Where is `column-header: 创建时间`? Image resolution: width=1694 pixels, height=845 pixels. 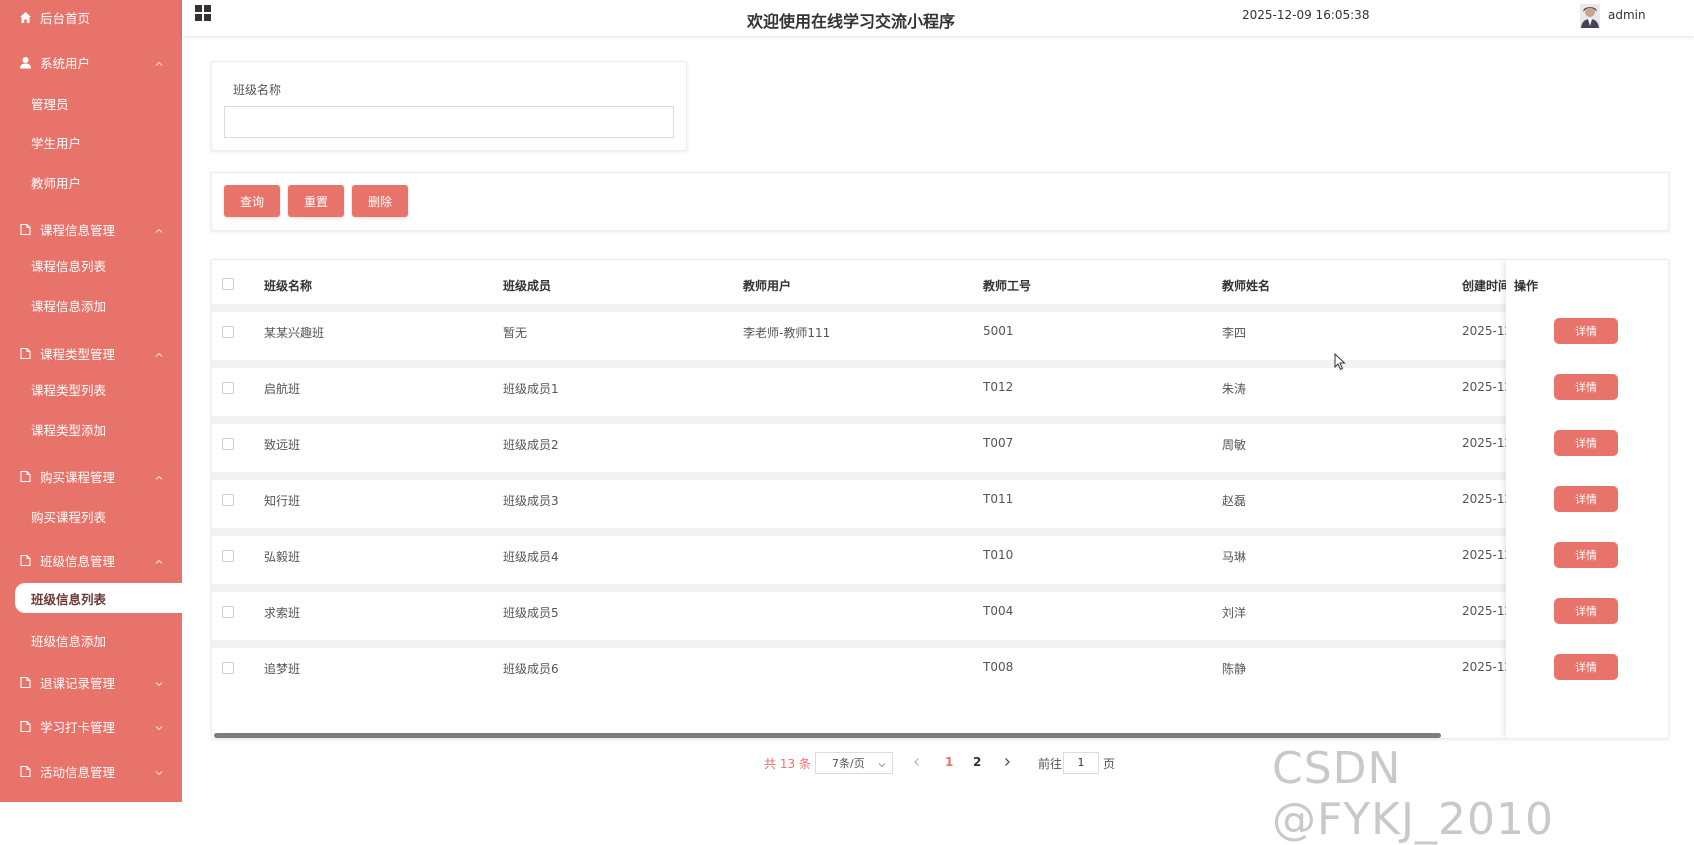 column-header: 创建时间 is located at coordinates (1486, 285).